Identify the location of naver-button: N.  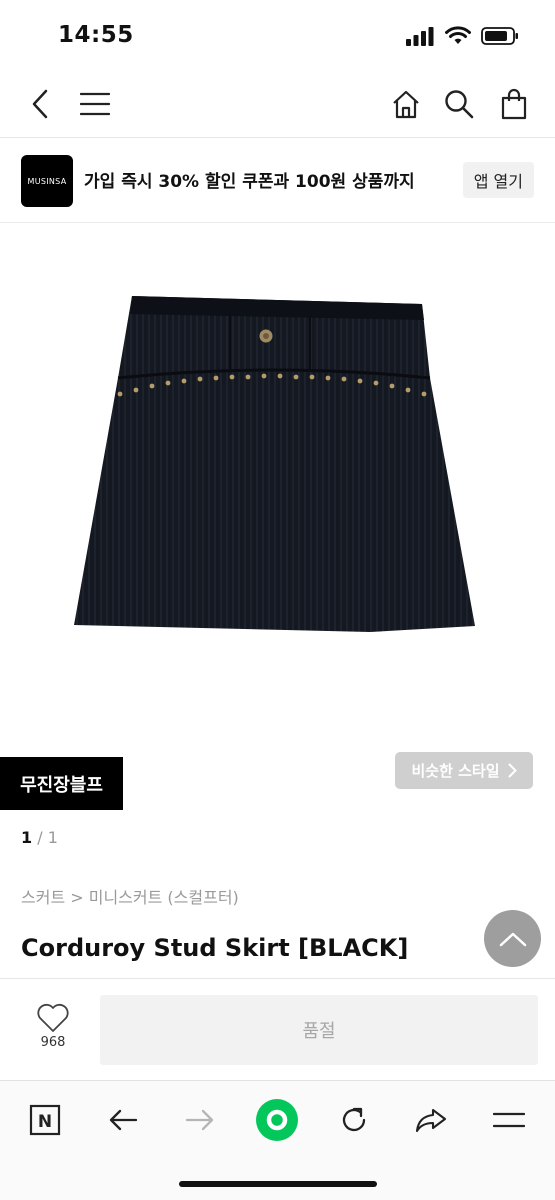
(45, 1120).